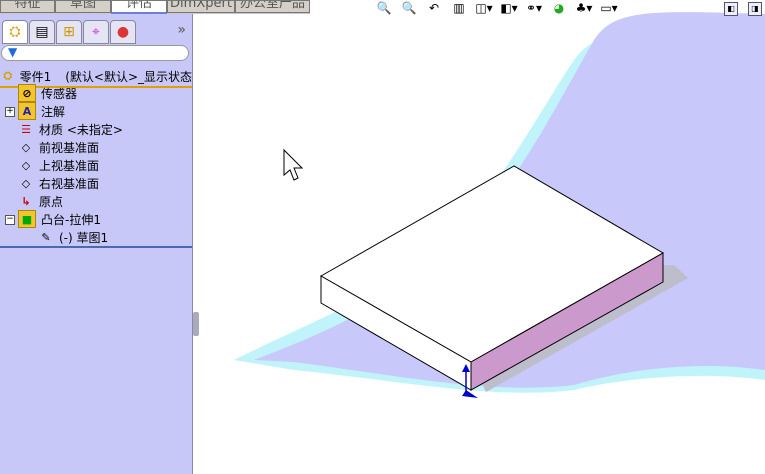 This screenshot has height=474, width=765. Describe the element at coordinates (559, 8) in the screenshot. I see `edit-appearance-icon: ◕` at that location.